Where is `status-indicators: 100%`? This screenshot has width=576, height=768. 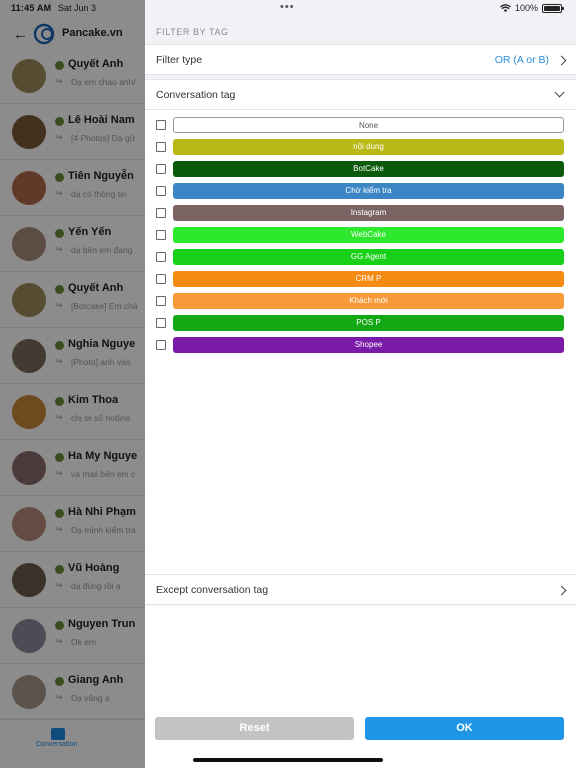
status-indicators: 100% is located at coordinates (531, 8).